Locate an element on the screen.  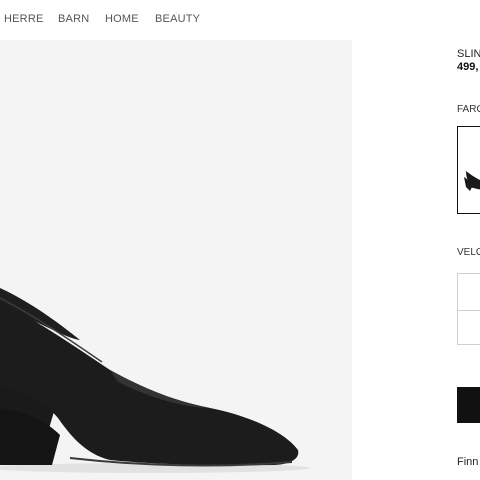
size-label: VELG is located at coordinates (468, 252).